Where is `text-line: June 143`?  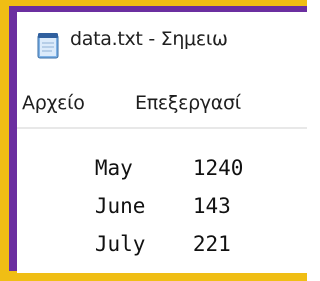
text-line: June 143 is located at coordinates (125, 194).